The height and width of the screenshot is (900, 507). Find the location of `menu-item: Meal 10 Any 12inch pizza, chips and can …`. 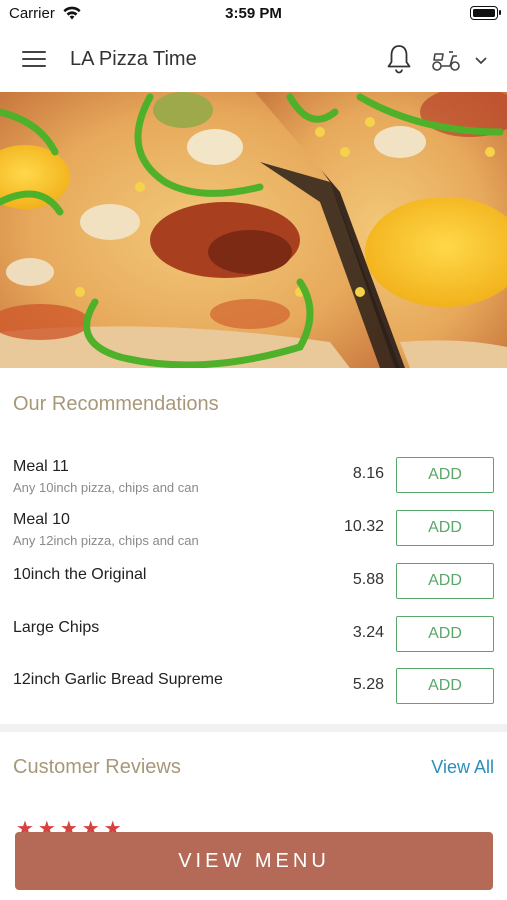

menu-item: Meal 10 Any 12inch pizza, chips and can … is located at coordinates (253, 534).